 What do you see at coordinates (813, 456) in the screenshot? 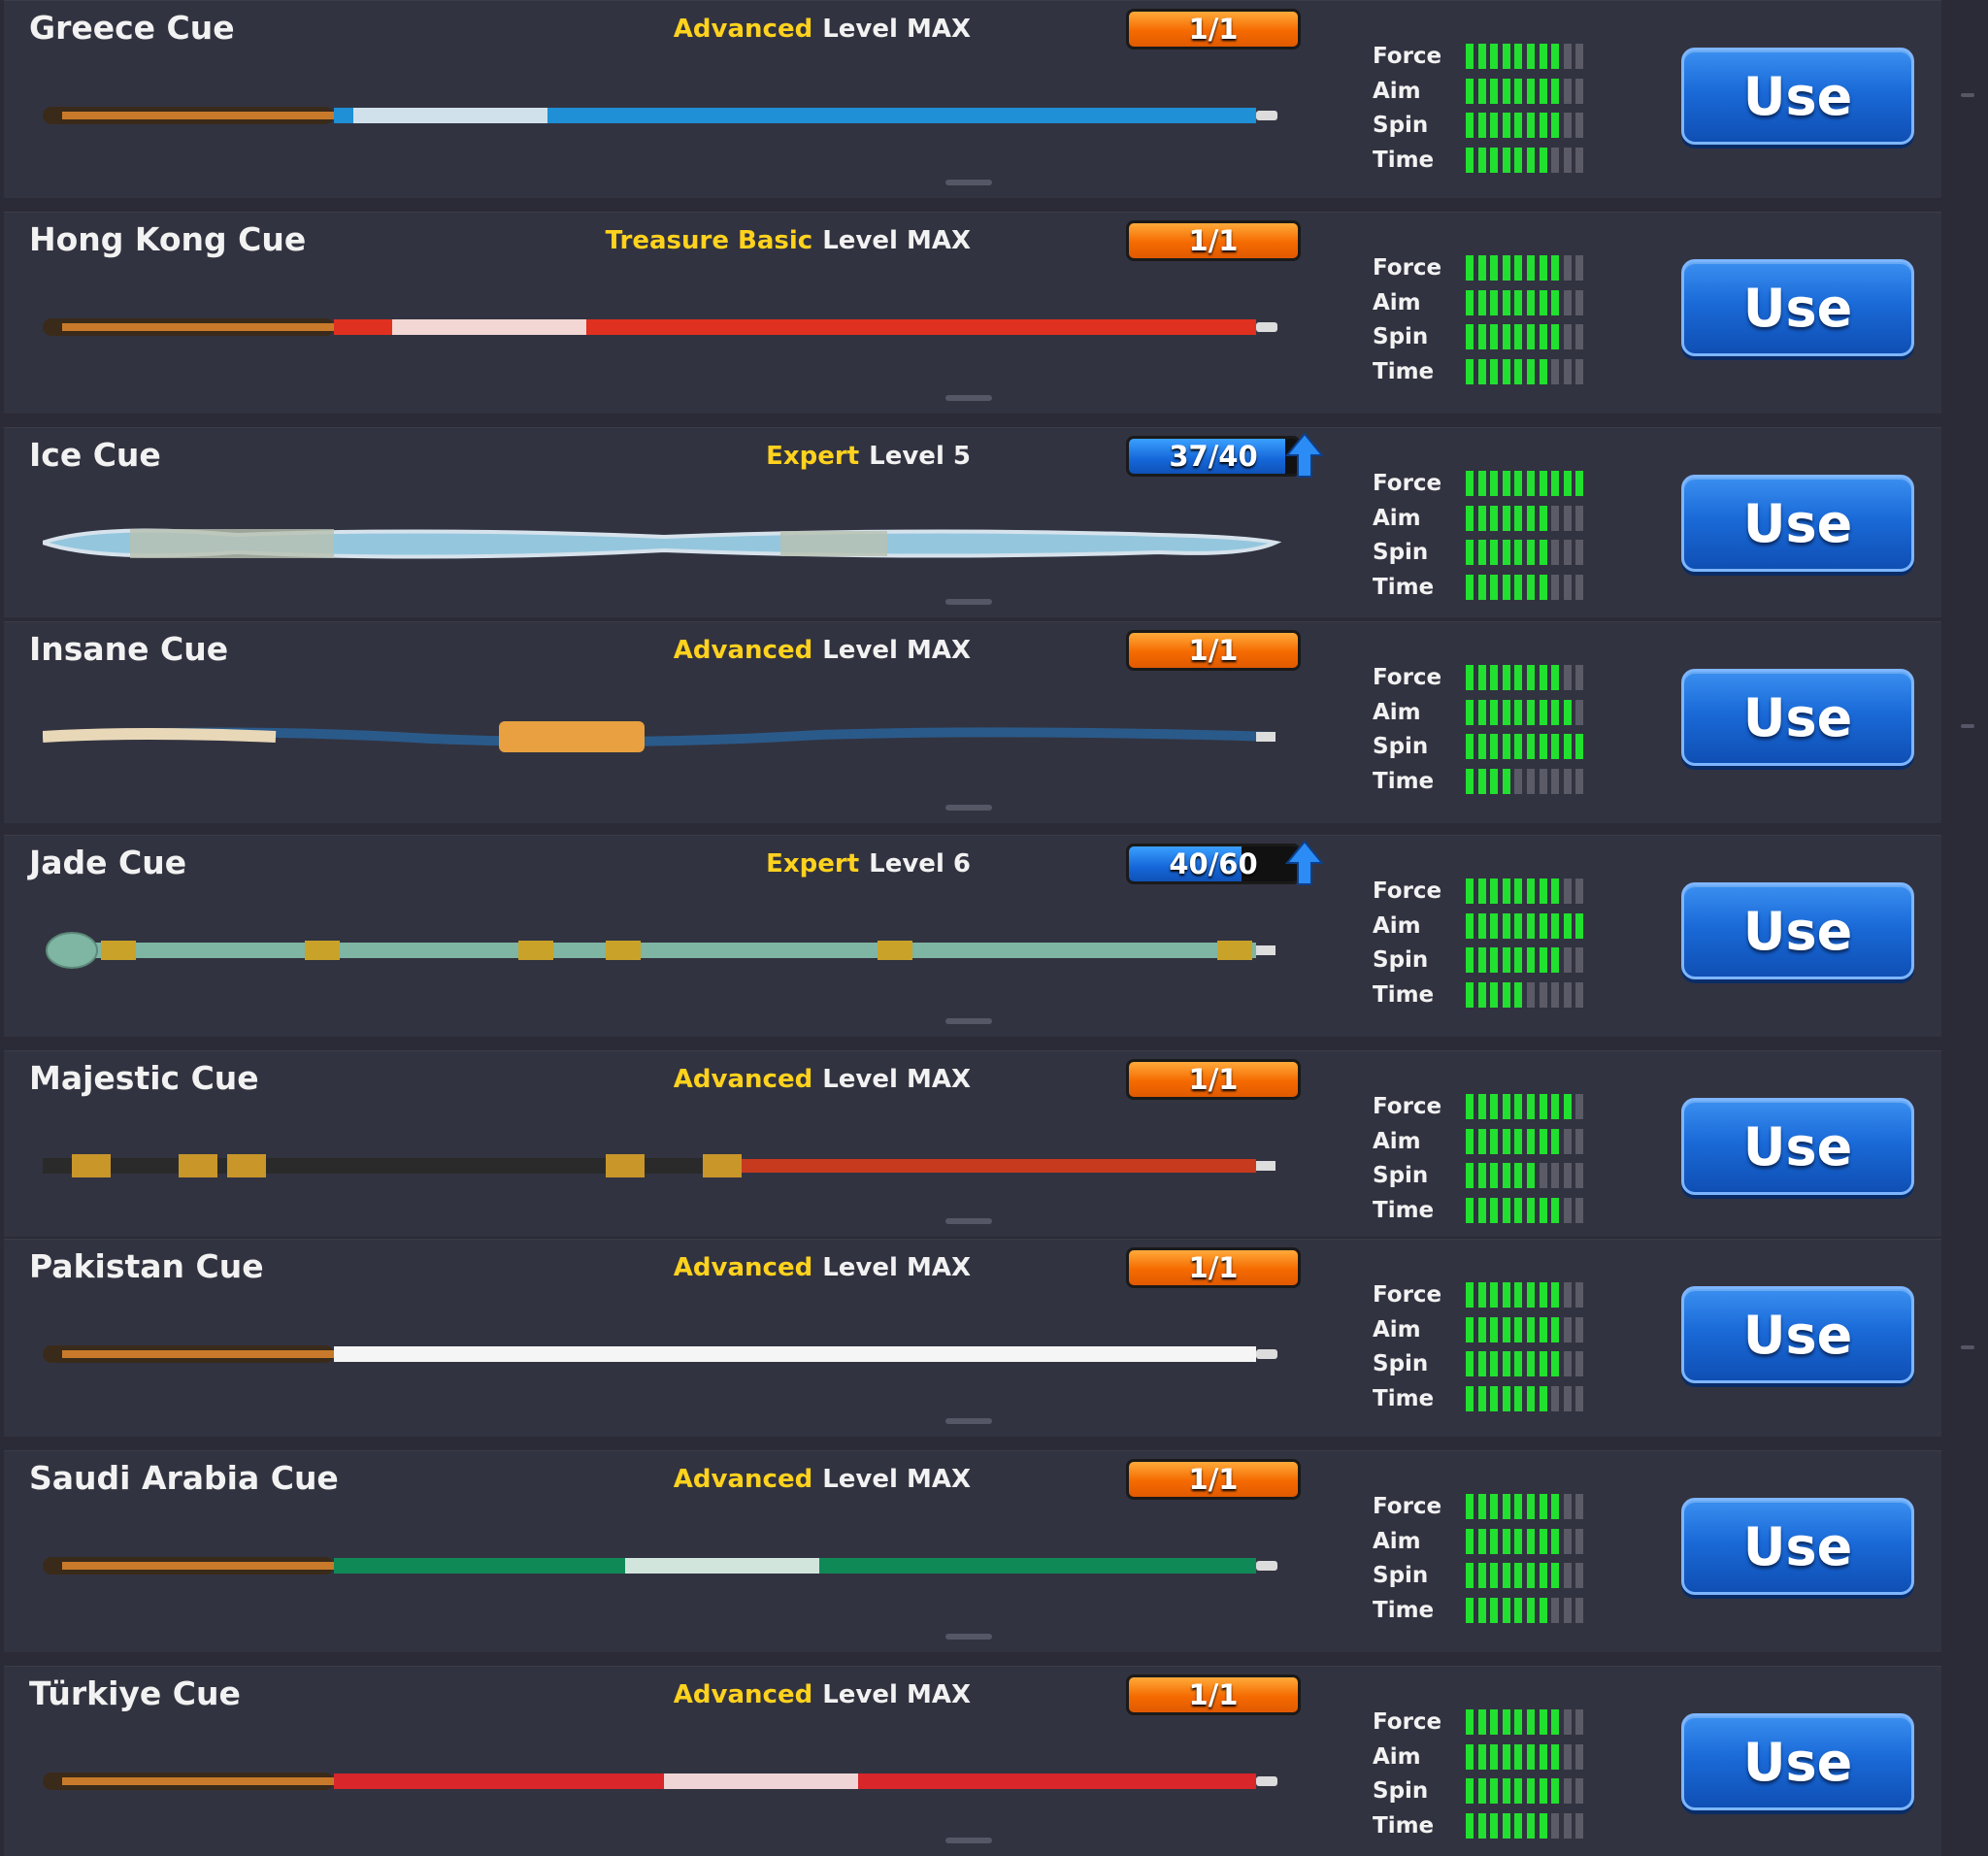
I see `cue-category: Expert` at bounding box center [813, 456].